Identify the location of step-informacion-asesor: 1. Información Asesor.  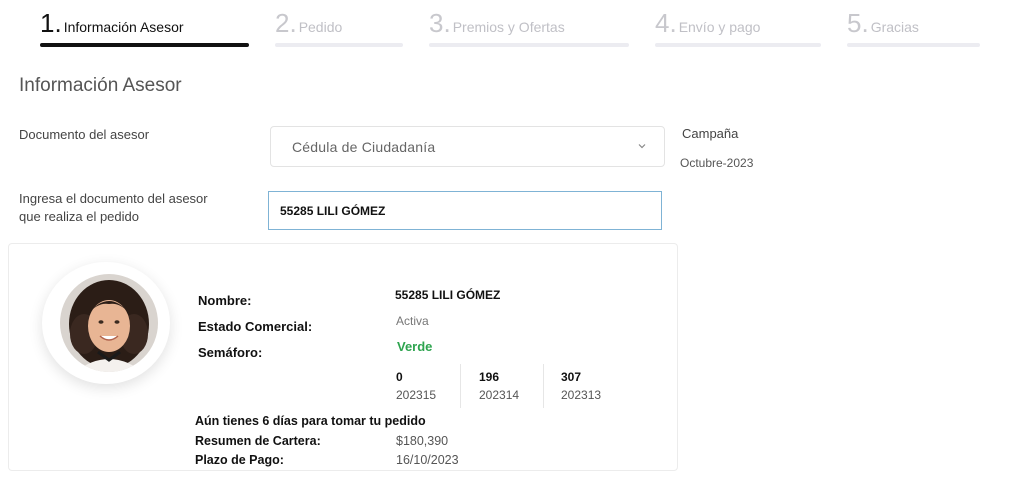
(144, 28).